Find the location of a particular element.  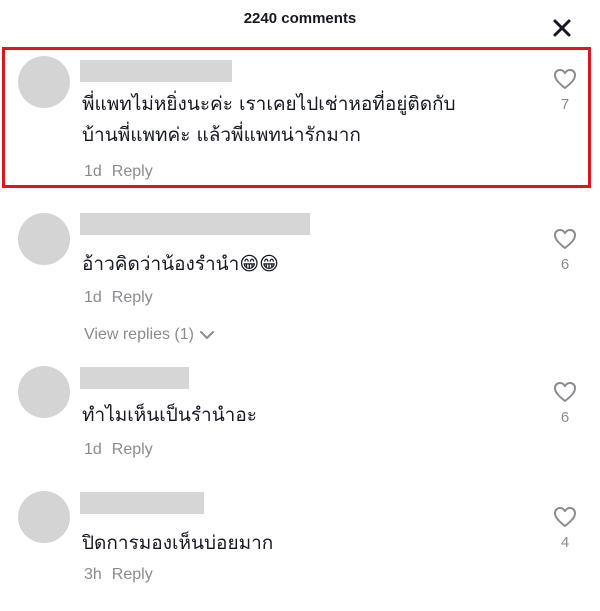

like-count: 7 is located at coordinates (565, 104).